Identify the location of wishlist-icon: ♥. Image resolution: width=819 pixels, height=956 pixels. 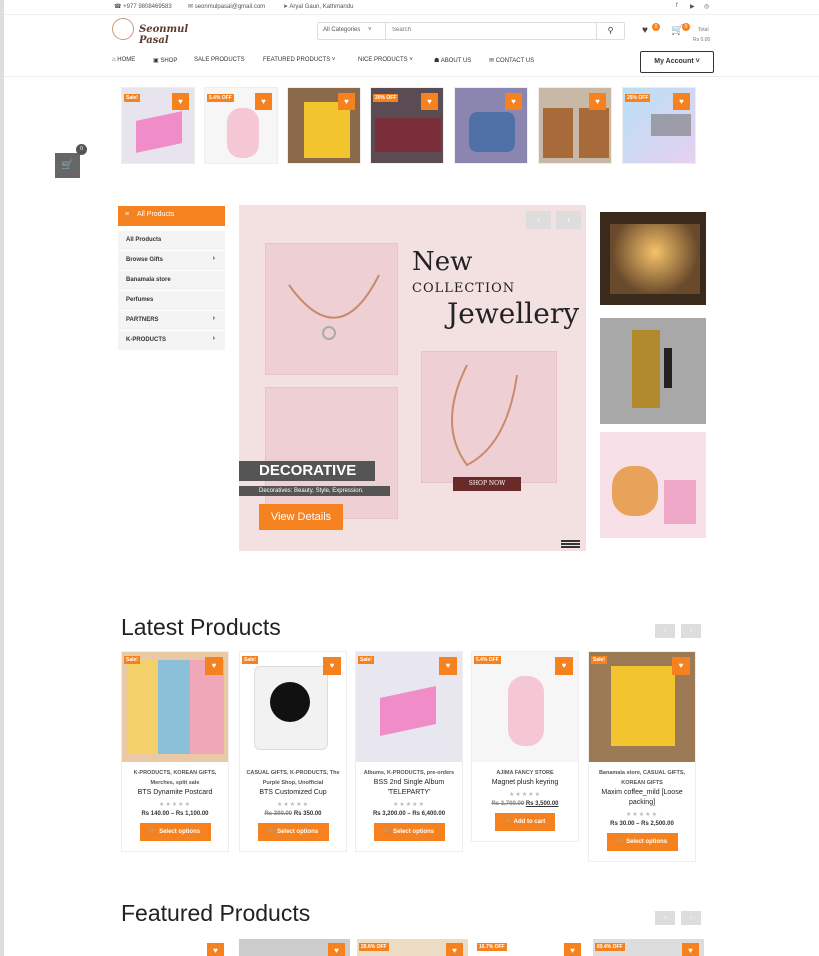
(645, 30).